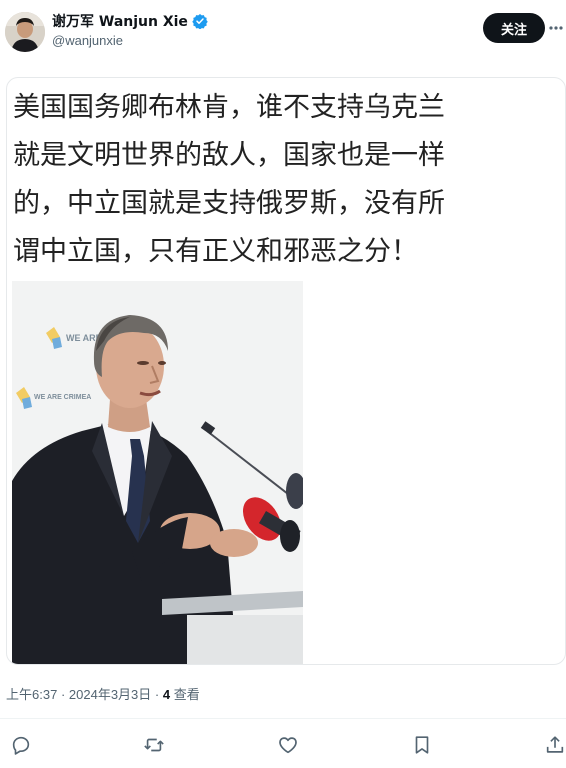  What do you see at coordinates (229, 155) in the screenshot?
I see `post-text-line: 就是文明世界的敌人，国家也是一样` at bounding box center [229, 155].